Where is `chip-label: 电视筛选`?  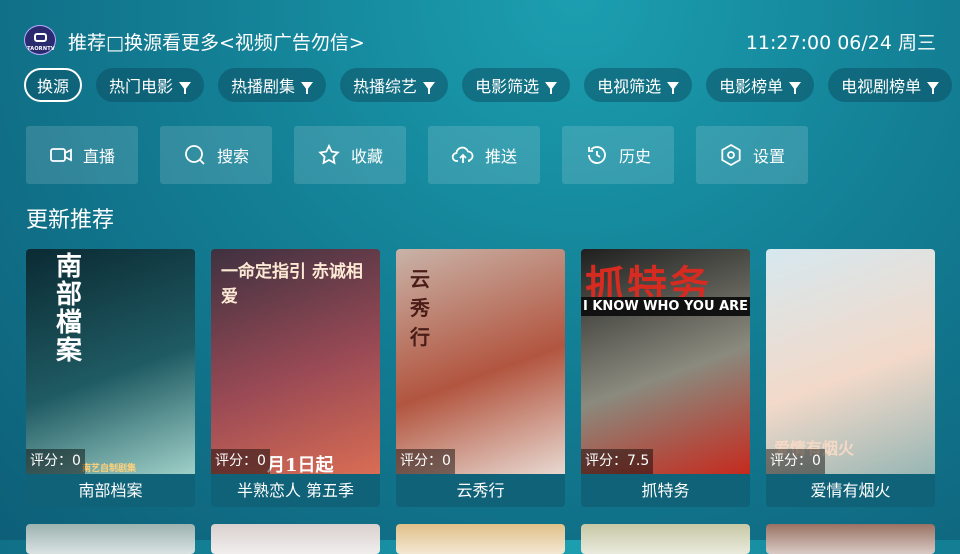 chip-label: 电视筛选 is located at coordinates (629, 86).